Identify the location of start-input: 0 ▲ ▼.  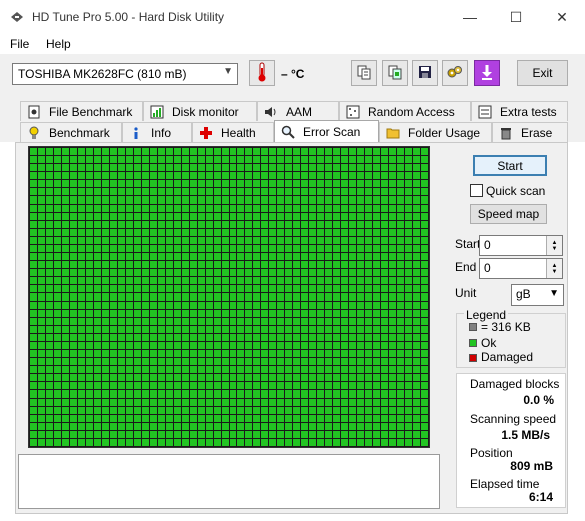
(521, 245).